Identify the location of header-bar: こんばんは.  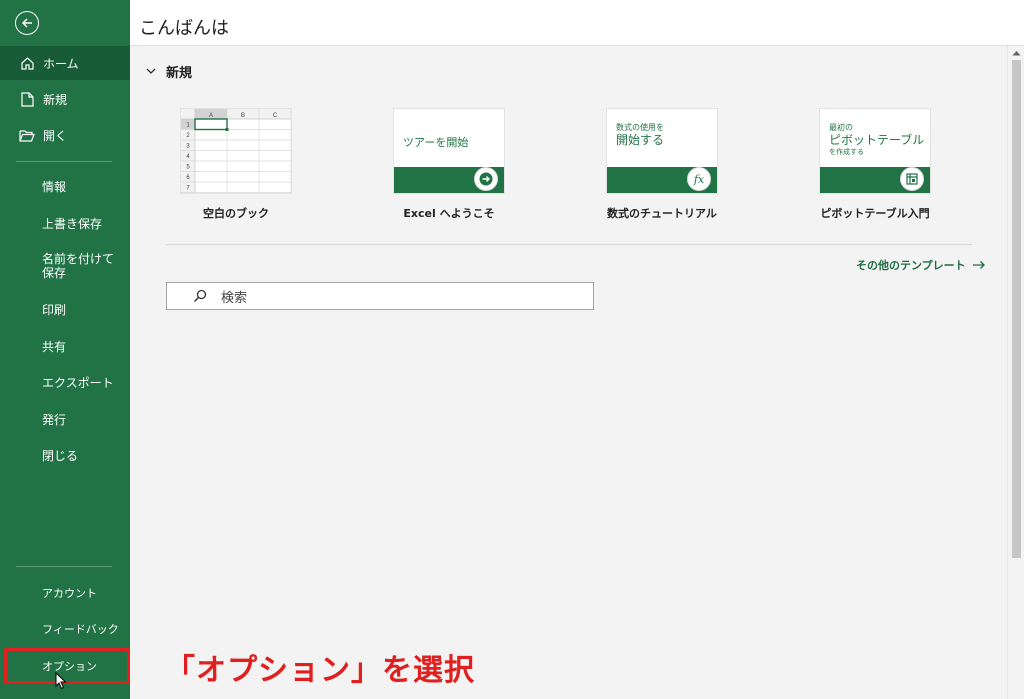
(577, 23).